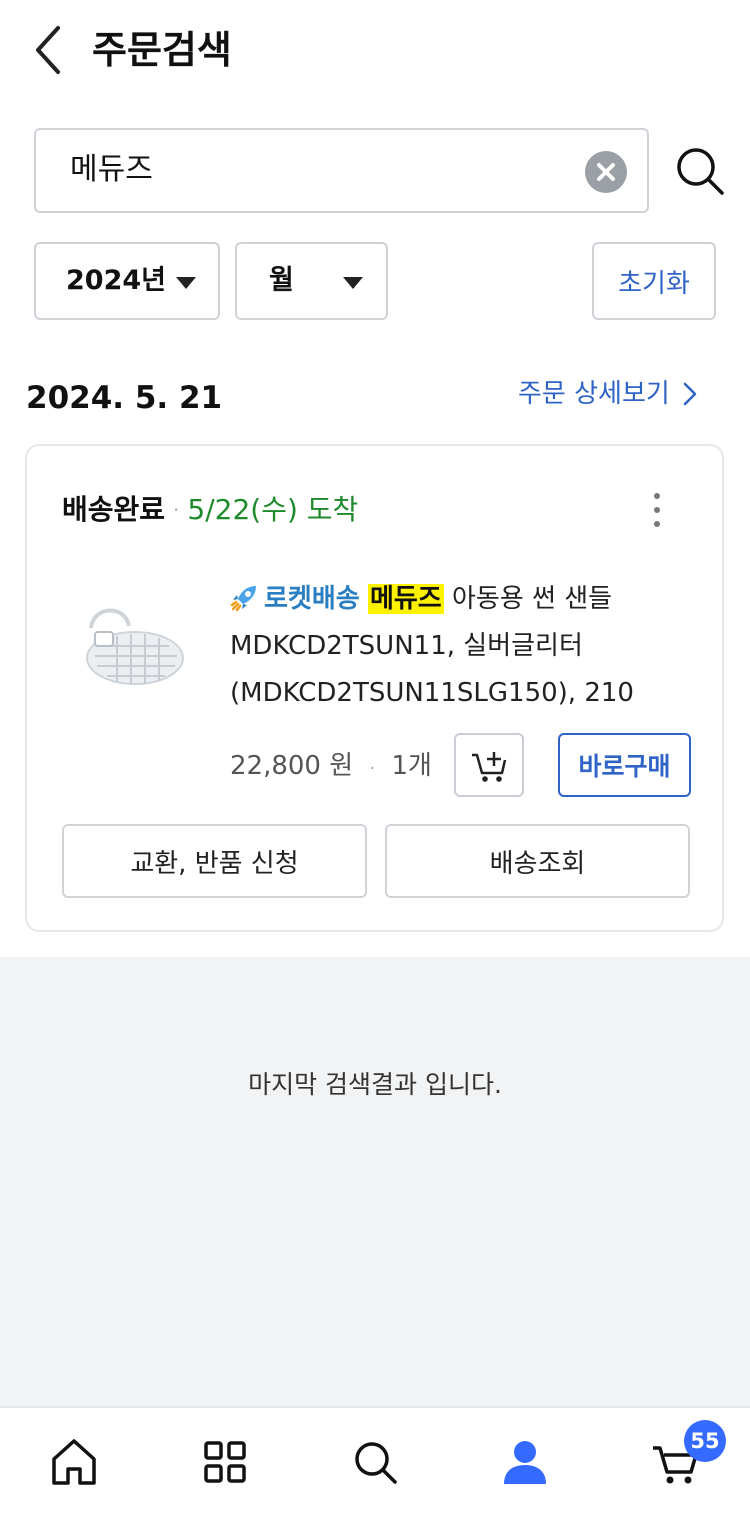 The width and height of the screenshot is (750, 1516). What do you see at coordinates (690, 394) in the screenshot?
I see `chevron-right-icon` at bounding box center [690, 394].